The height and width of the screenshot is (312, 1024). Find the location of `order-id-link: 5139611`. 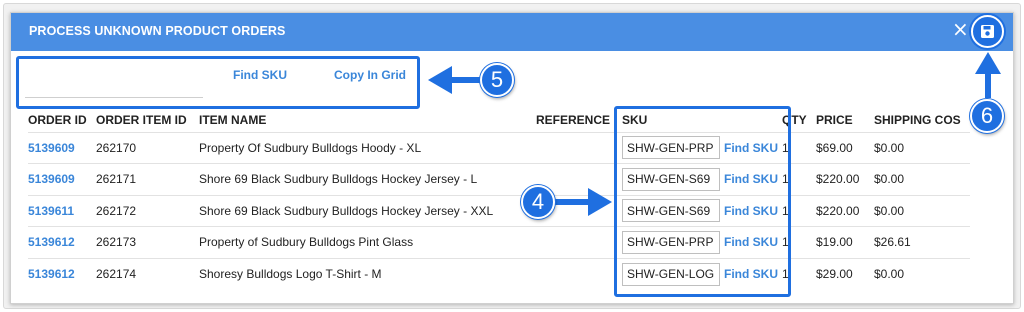

order-id-link: 5139611 is located at coordinates (51, 211).